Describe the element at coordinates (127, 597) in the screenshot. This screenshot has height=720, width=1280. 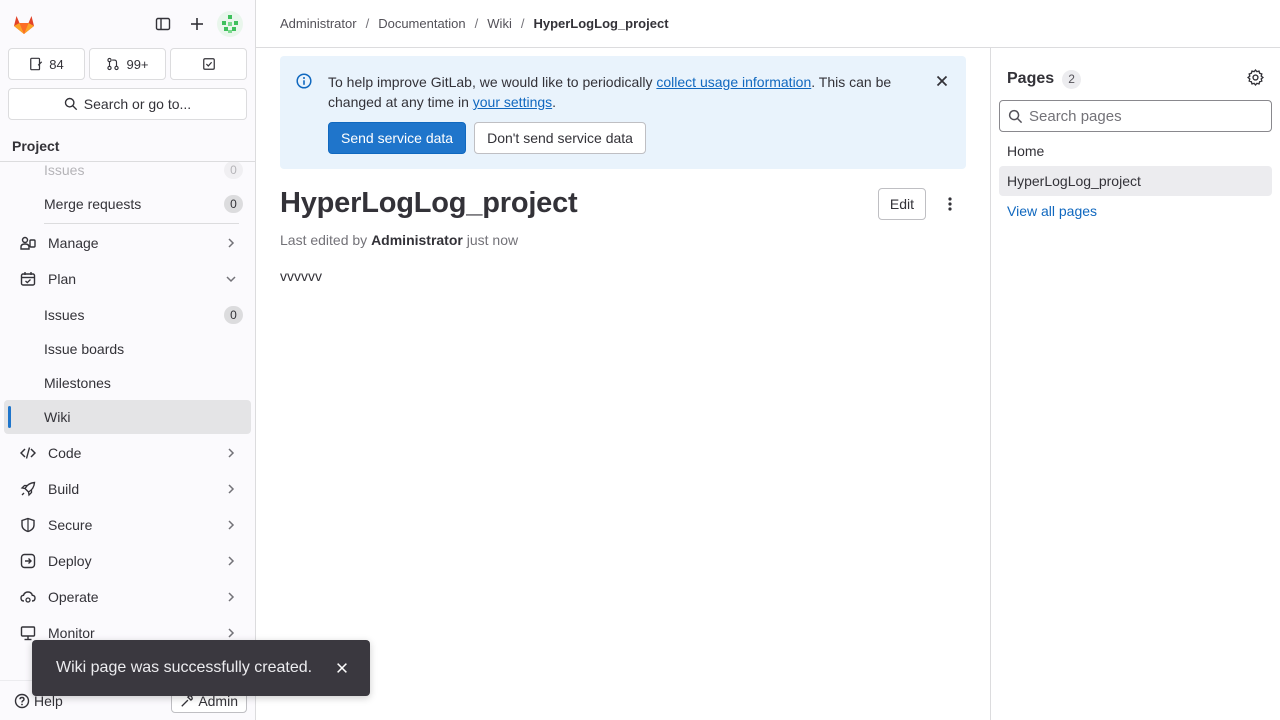
I see `sidebar-item-operate: Operate` at that location.